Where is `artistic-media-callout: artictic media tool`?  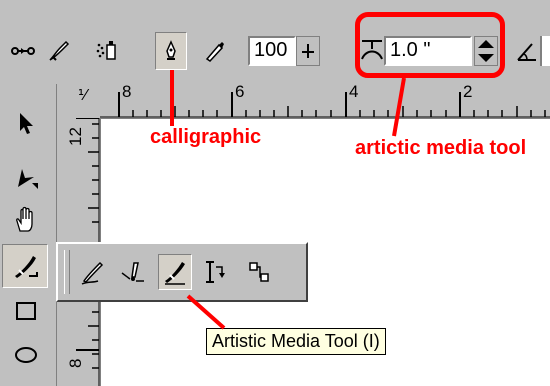 artistic-media-callout: artictic media tool is located at coordinates (441, 148).